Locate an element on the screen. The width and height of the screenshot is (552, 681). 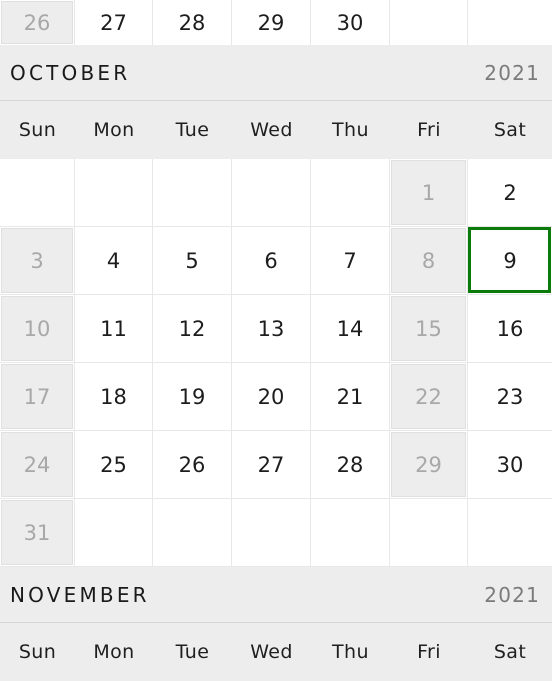
day-number: 16 is located at coordinates (510, 328).